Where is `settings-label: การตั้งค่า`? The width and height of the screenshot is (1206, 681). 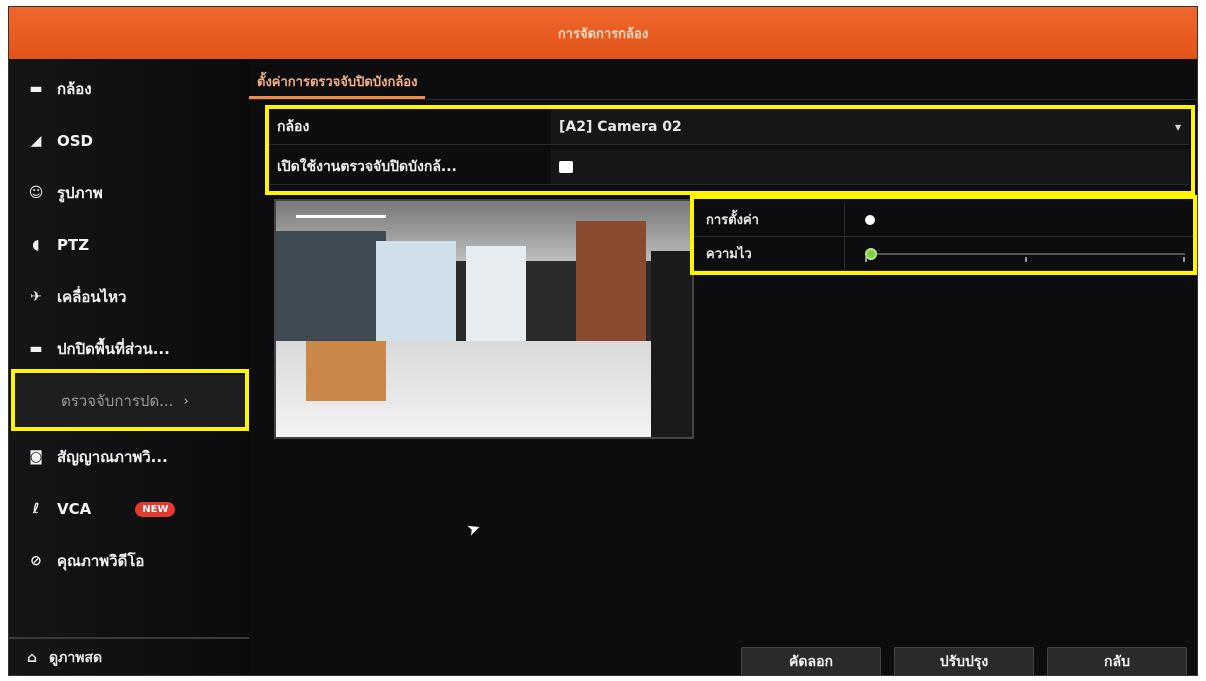 settings-label: การตั้งค่า is located at coordinates (732, 220).